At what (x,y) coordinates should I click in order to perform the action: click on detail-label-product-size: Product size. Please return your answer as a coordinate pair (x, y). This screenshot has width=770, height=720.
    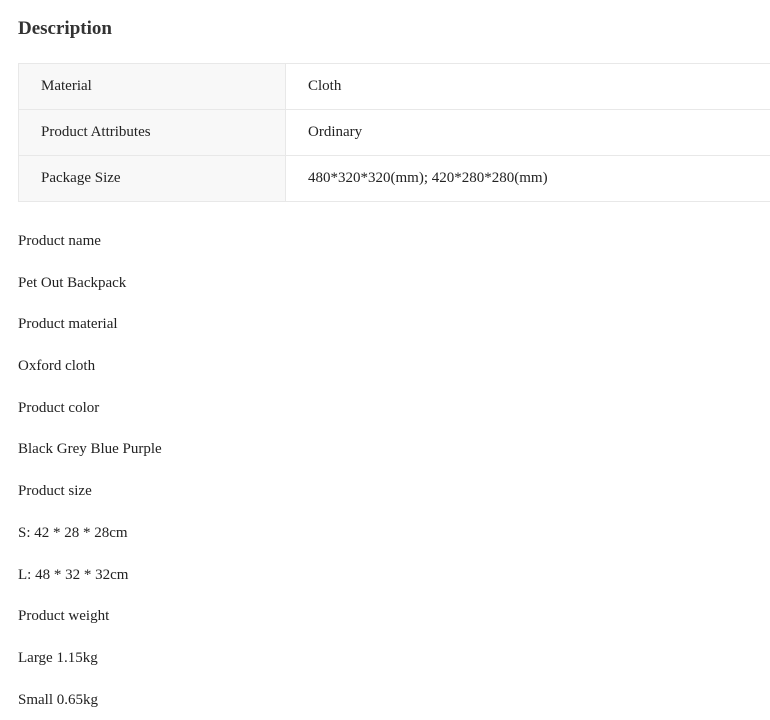
    Looking at the image, I should click on (55, 491).